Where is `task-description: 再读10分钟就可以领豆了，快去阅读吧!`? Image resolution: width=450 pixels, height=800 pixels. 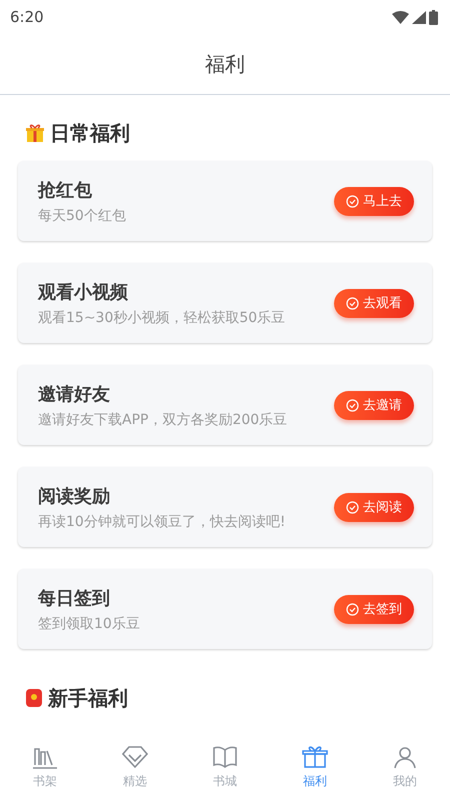 task-description: 再读10分钟就可以领豆了，快去阅读吧! is located at coordinates (162, 521).